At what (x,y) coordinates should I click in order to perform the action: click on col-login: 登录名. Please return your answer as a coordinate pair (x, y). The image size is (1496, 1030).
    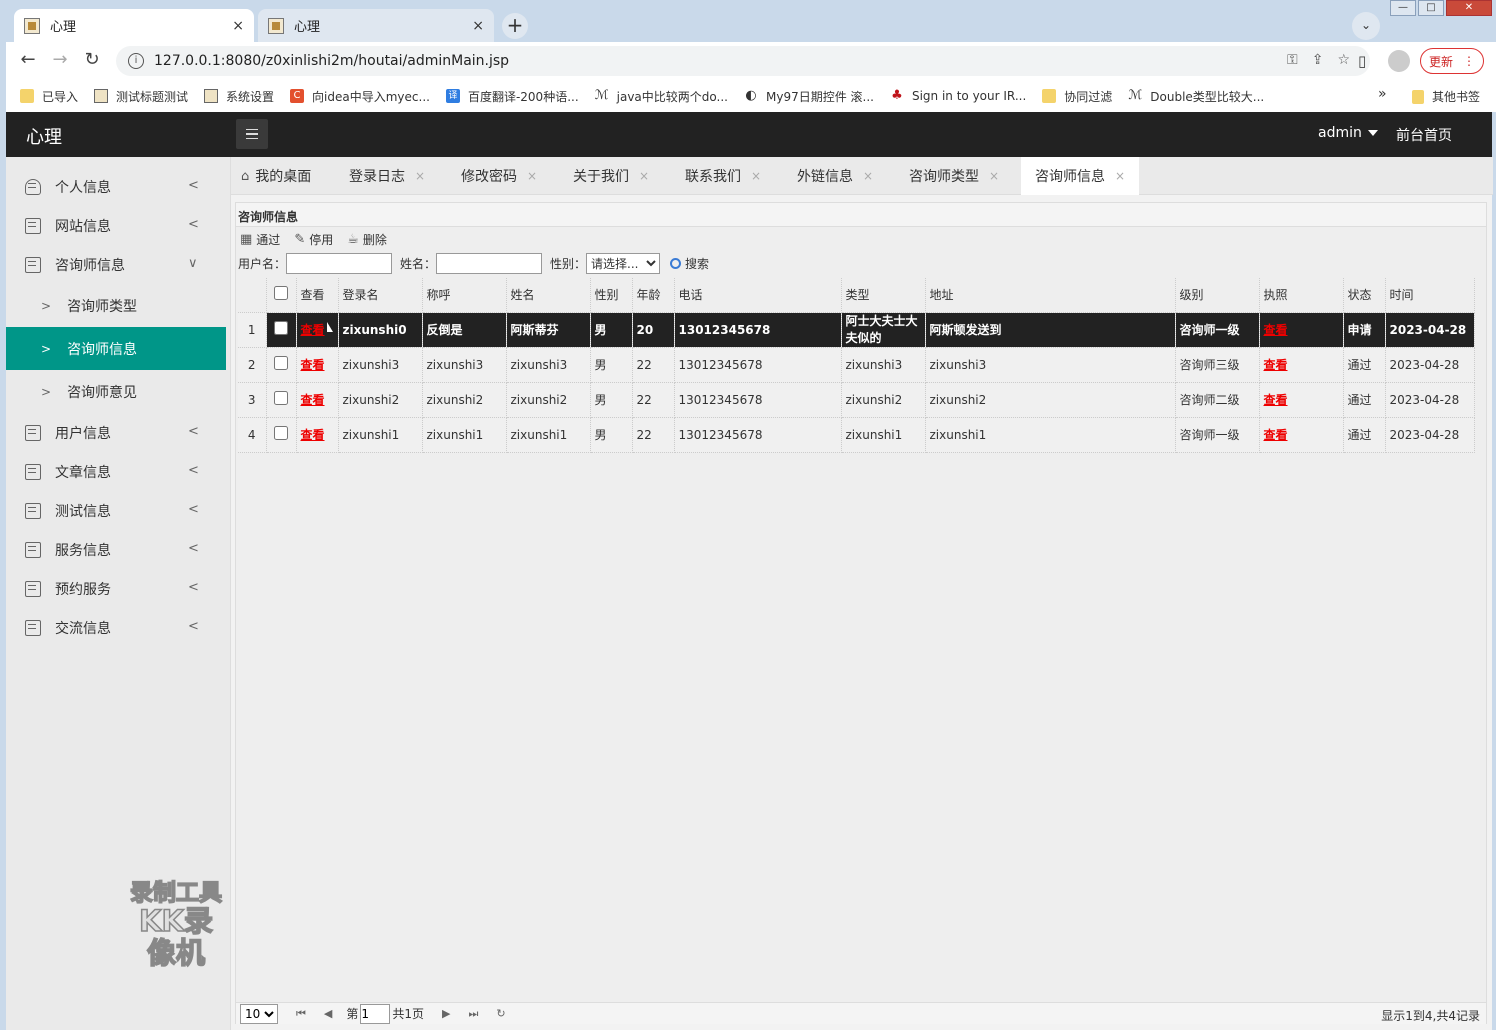
    Looking at the image, I should click on (380, 295).